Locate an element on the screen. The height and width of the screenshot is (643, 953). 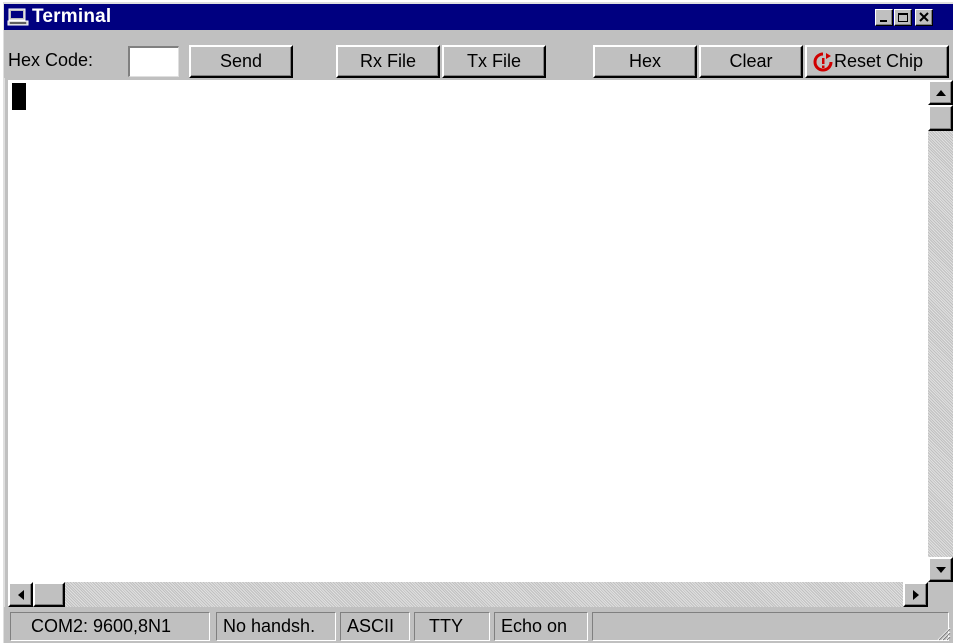
resize-grip-icon is located at coordinates (943, 633).